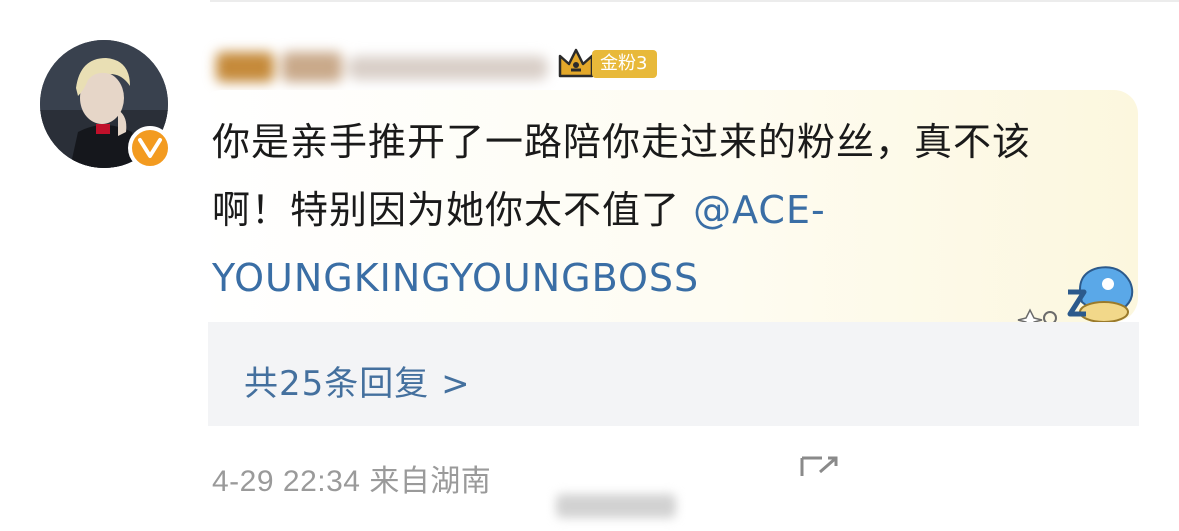 The width and height of the screenshot is (1179, 531). Describe the element at coordinates (622, 176) in the screenshot. I see `comment-body: 你是亲手推开了一路陪你走过来的粉丝，真不该啊！特别因为她你太不值了` at that location.